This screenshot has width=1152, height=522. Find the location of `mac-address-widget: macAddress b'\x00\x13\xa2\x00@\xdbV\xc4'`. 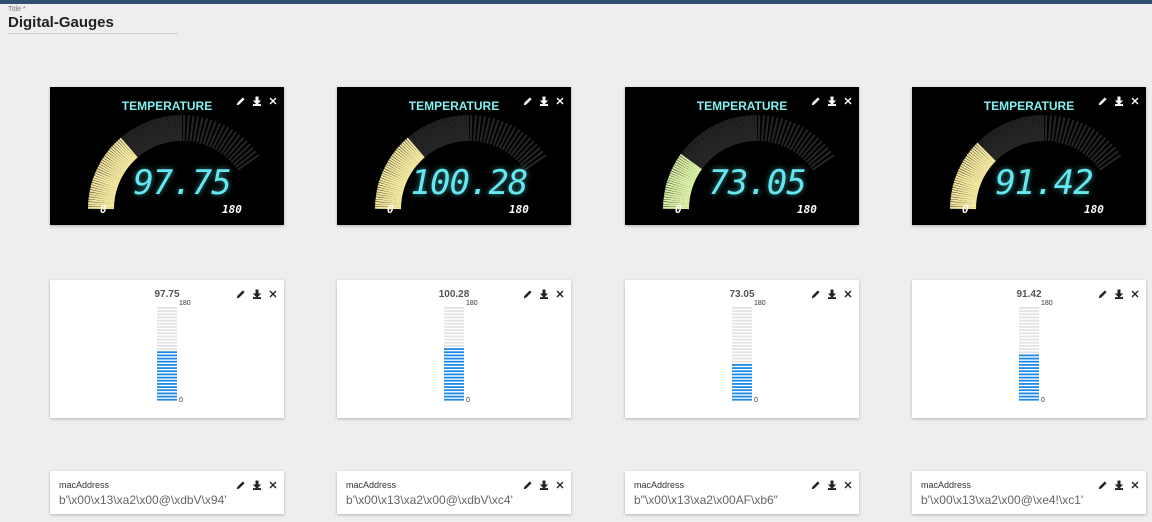

mac-address-widget: macAddress b'\x00\x13\xa2\x00@\xdbV\xc4' is located at coordinates (454, 492).